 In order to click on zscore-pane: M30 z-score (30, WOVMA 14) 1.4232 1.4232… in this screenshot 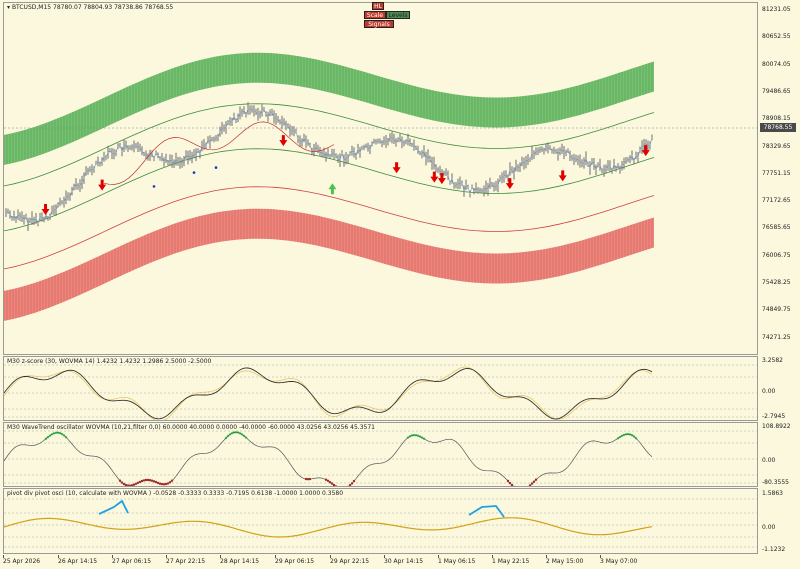, I will do `click(380, 388)`.